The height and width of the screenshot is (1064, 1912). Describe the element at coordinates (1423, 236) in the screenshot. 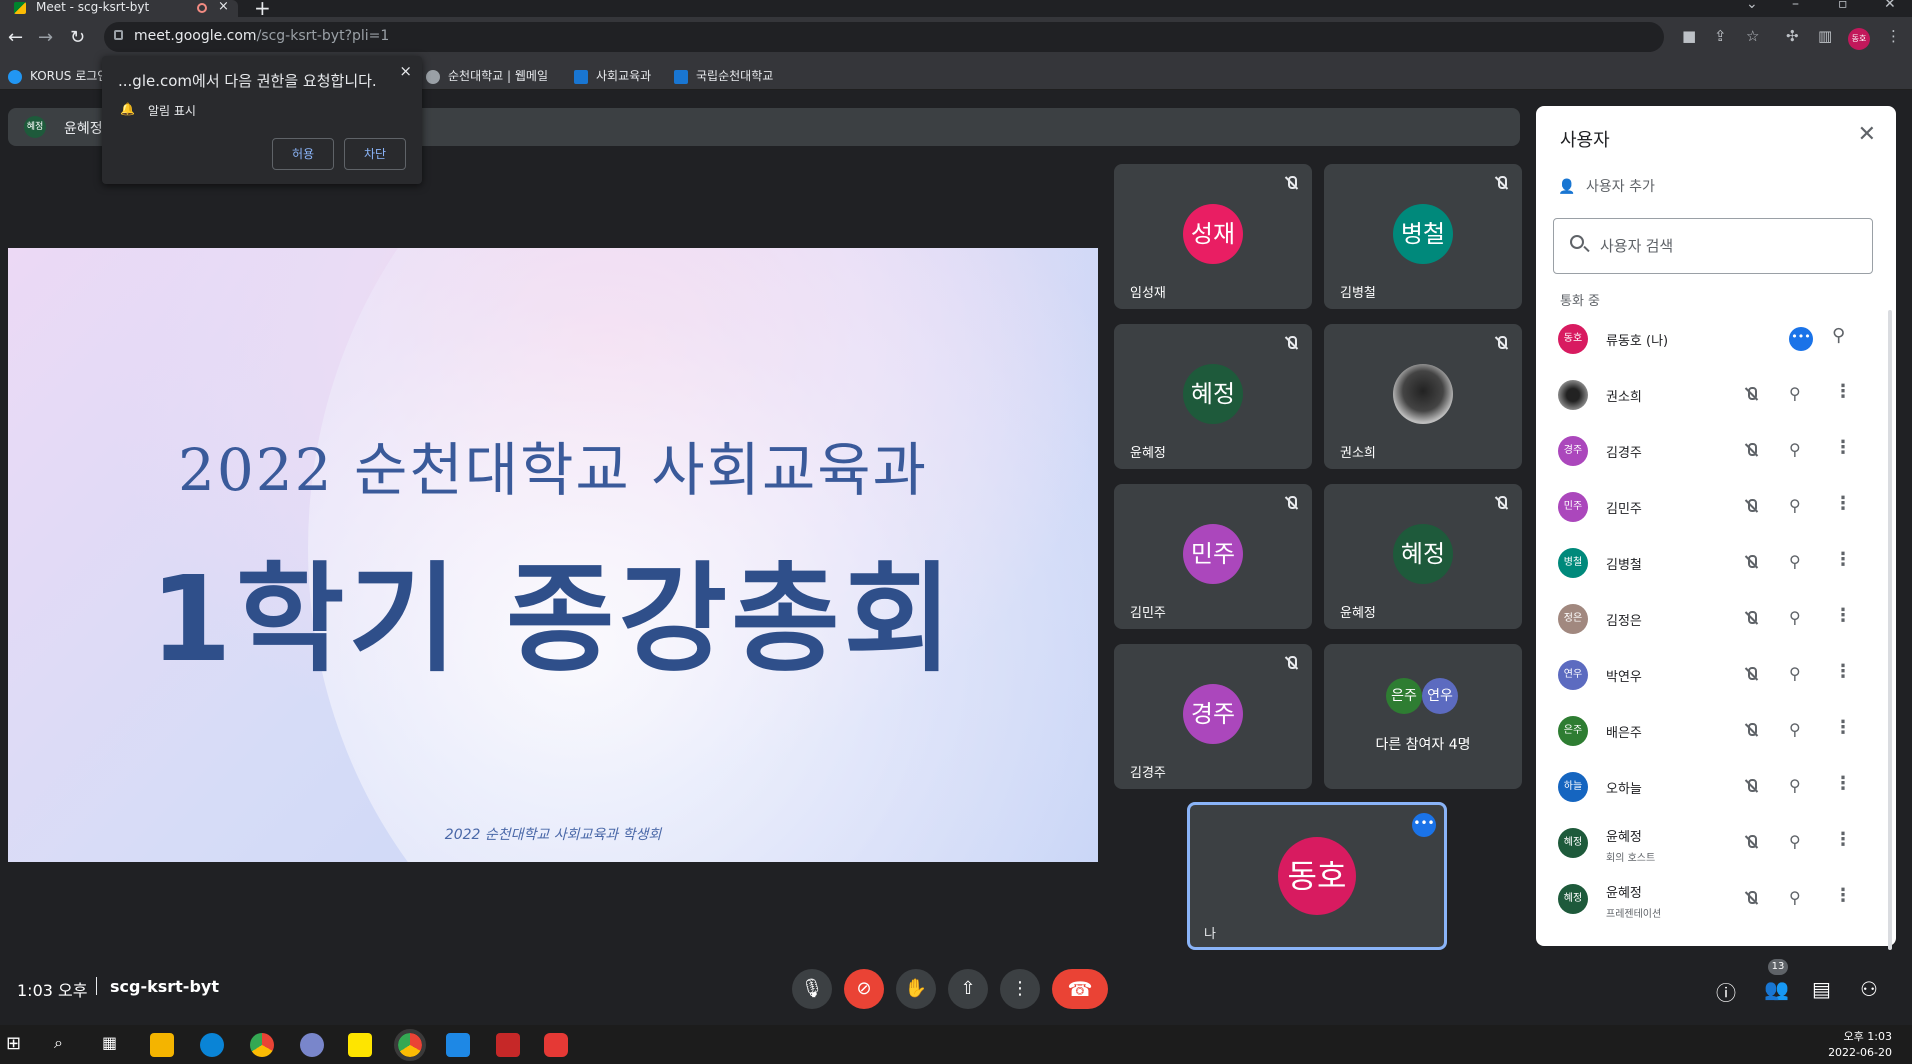

I see `participant-tile: 병철 김병철` at that location.